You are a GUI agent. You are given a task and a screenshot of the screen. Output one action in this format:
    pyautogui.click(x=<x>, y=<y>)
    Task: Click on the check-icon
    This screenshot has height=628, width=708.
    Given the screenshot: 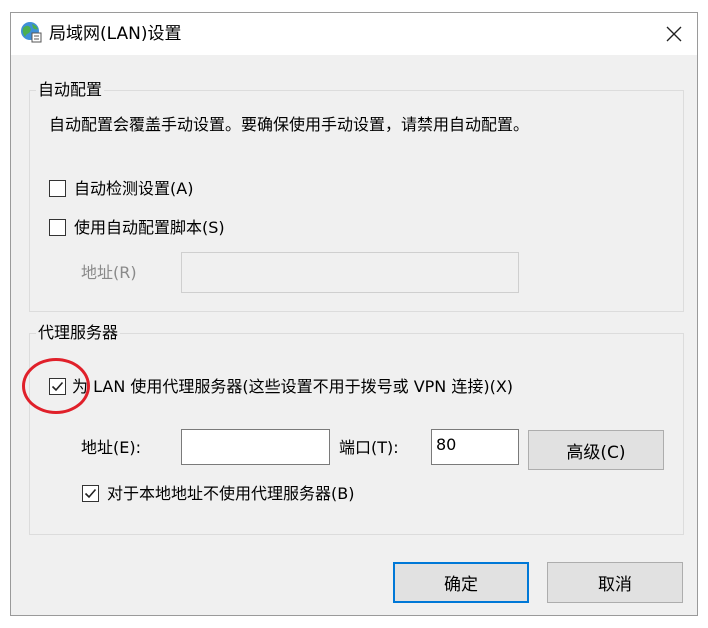 What is the action you would take?
    pyautogui.click(x=90, y=493)
    